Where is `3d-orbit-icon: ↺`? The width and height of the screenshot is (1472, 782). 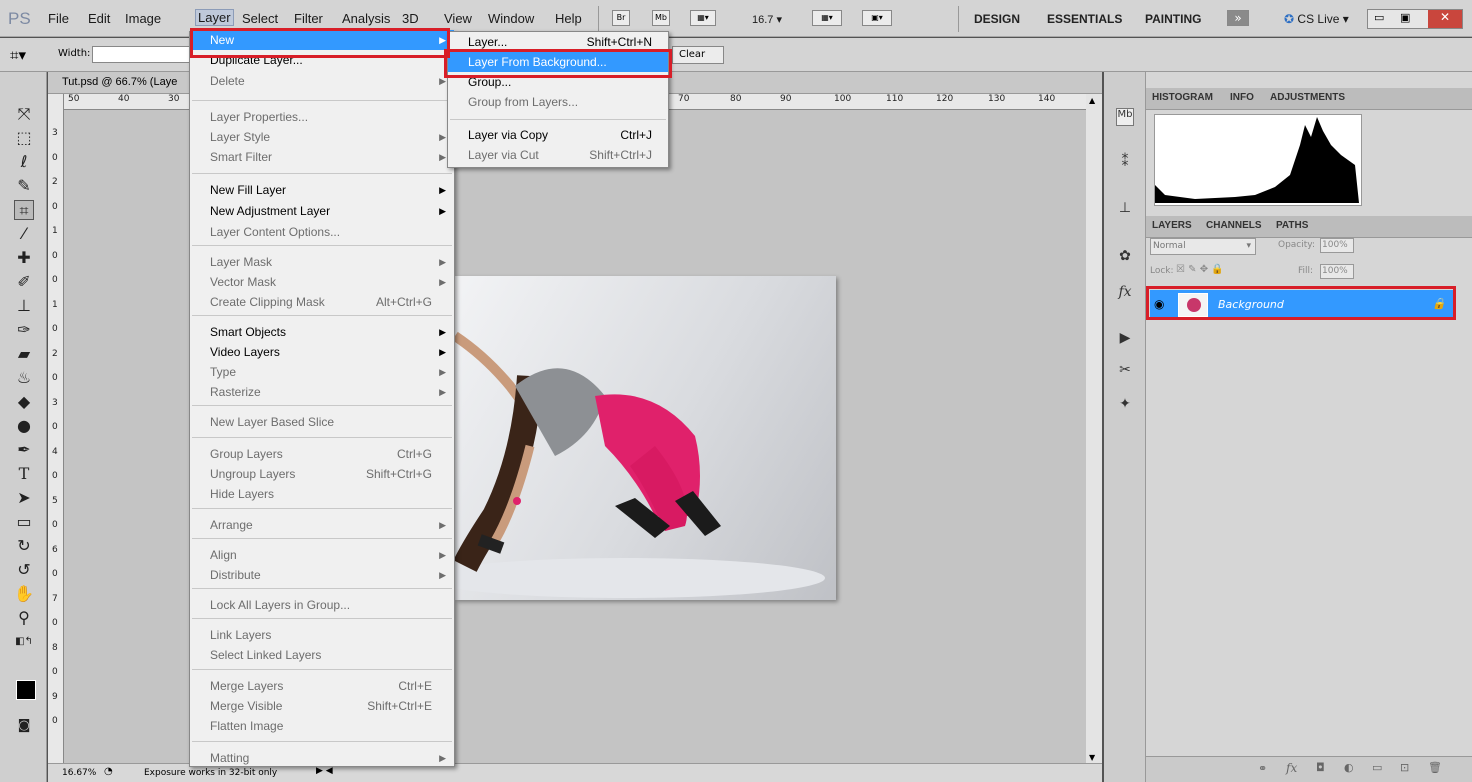 3d-orbit-icon: ↺ is located at coordinates (24, 570).